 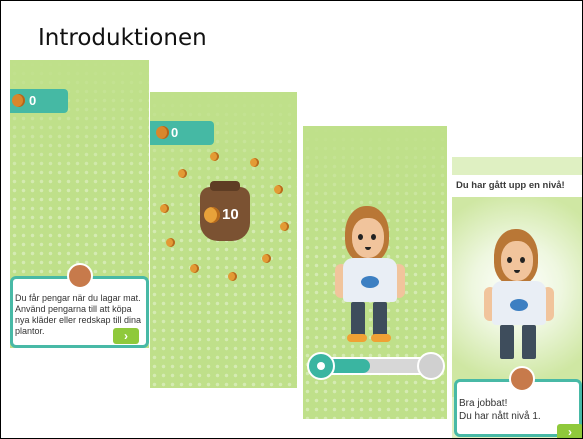 What do you see at coordinates (431, 366) in the screenshot?
I see `progress-end-knob` at bounding box center [431, 366].